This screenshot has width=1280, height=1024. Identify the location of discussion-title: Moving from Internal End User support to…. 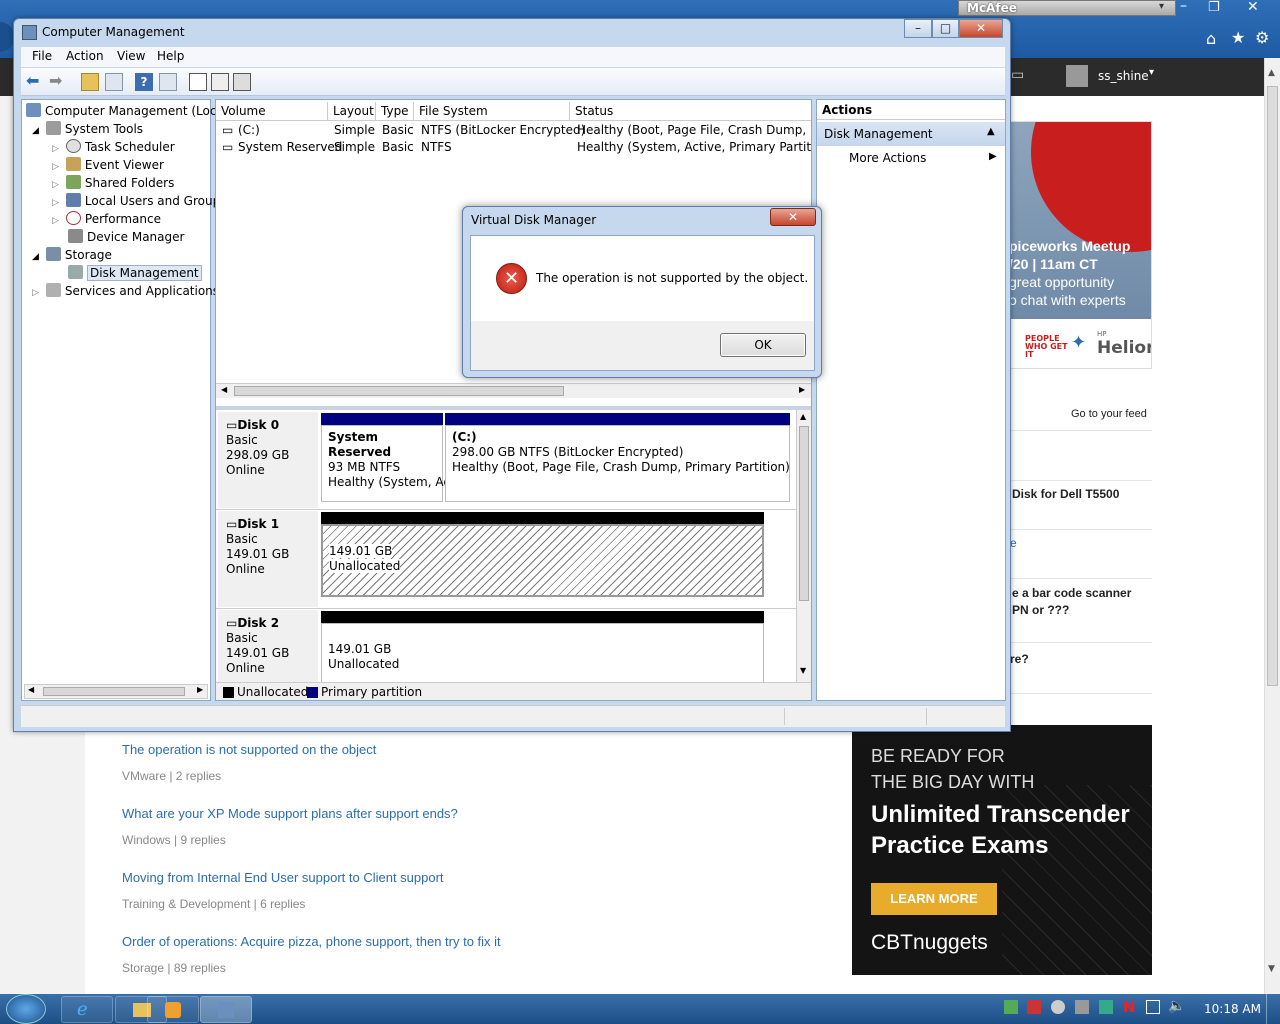
(311, 877).